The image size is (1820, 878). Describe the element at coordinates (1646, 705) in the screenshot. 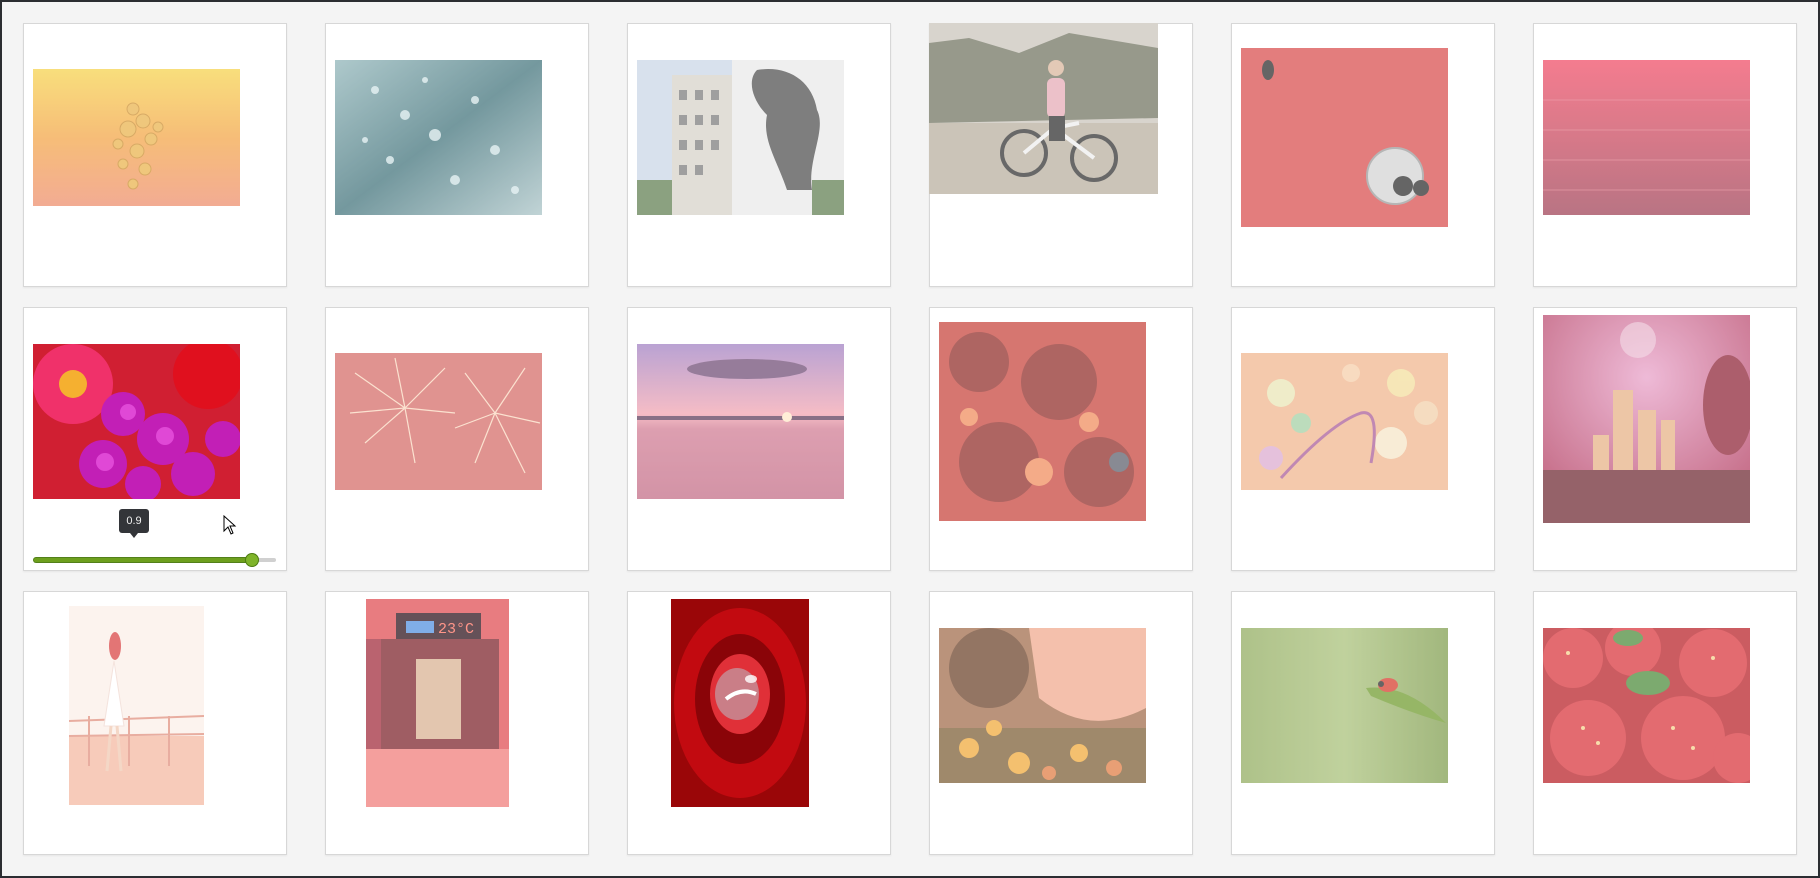

I see `photo-strawberries` at that location.